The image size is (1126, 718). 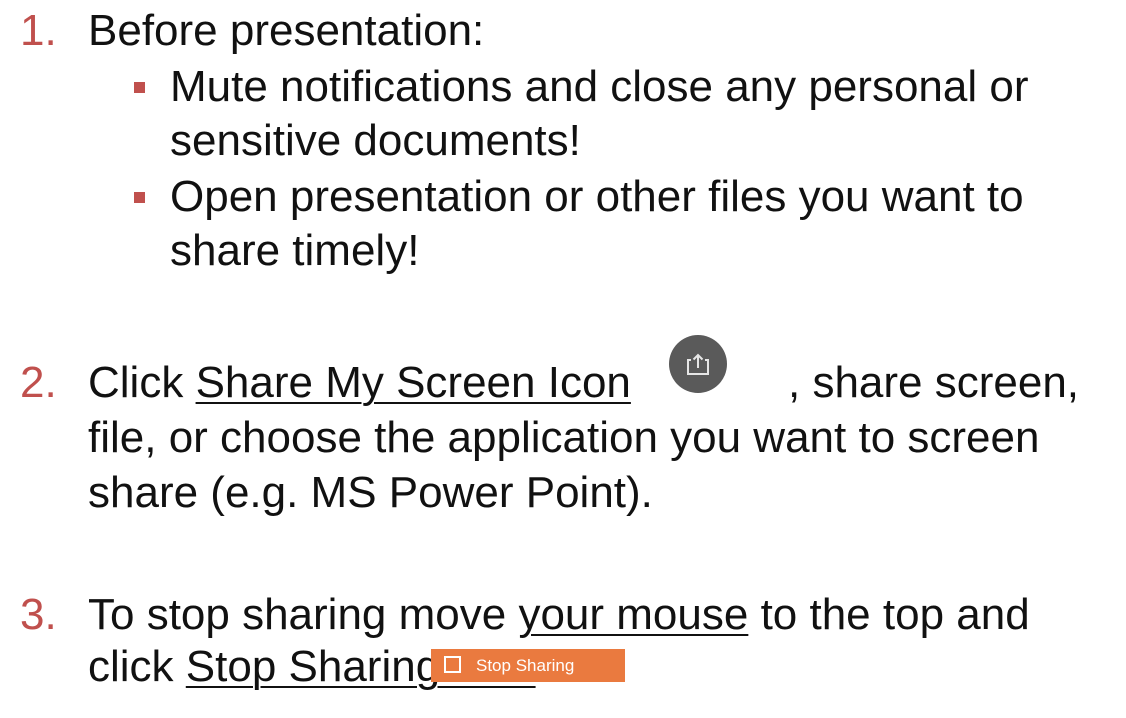 I want to click on step-1-bullet-2-line-2: share timely!, so click(x=295, y=250).